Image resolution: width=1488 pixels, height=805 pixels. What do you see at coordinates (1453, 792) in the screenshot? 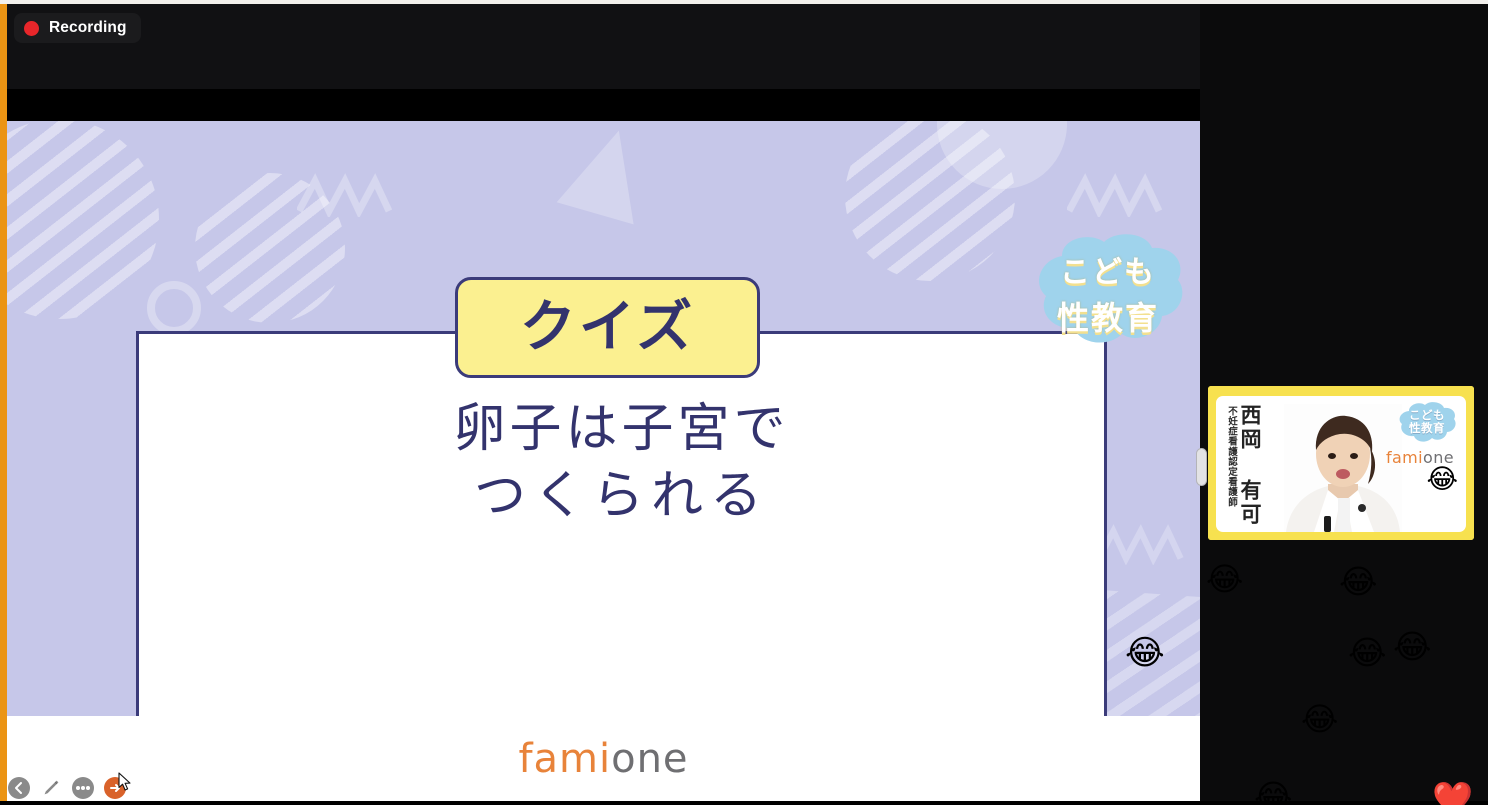
I see `reaction-emoji: ❤️` at bounding box center [1453, 792].